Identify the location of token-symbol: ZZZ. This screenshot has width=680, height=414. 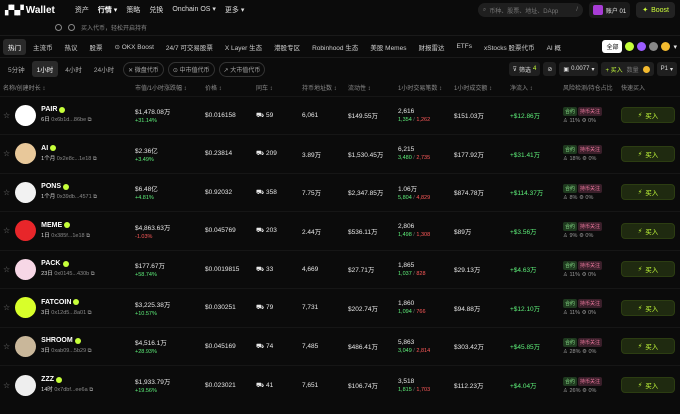
(47, 379).